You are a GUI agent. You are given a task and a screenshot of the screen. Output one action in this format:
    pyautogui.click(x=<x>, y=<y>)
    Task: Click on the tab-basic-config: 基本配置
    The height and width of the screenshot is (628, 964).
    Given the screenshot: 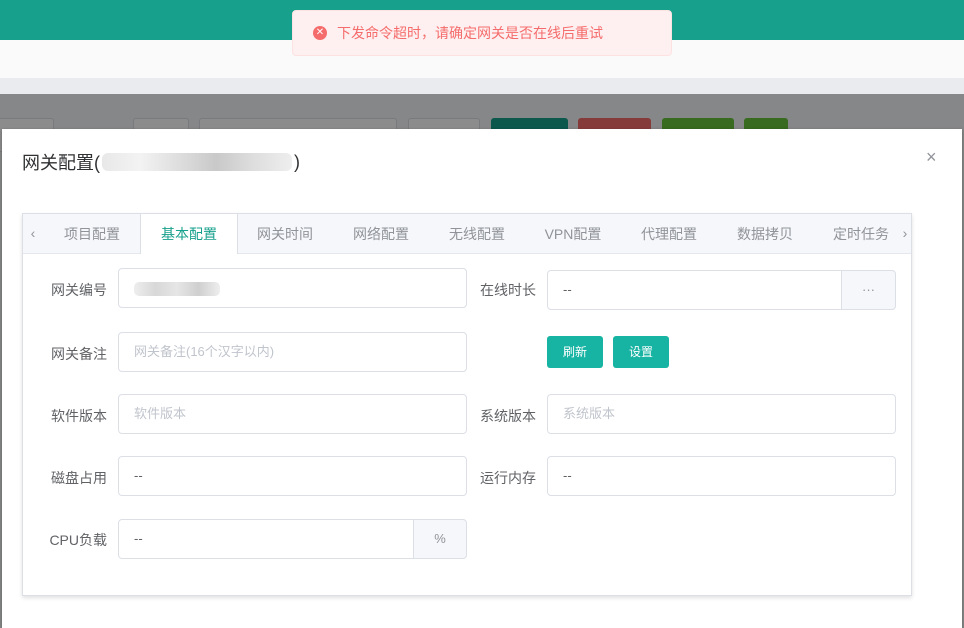 What is the action you would take?
    pyautogui.click(x=189, y=234)
    